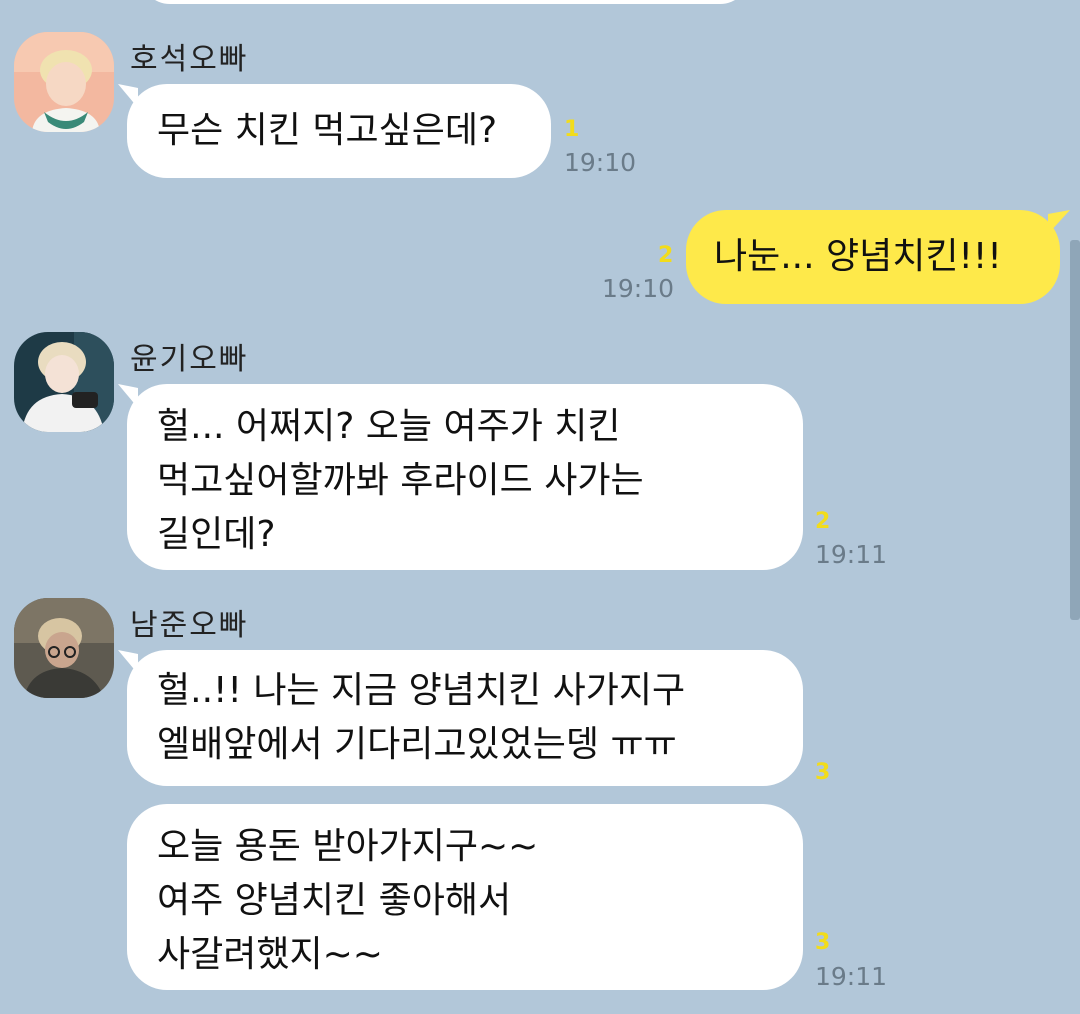 This screenshot has width=1080, height=1014. What do you see at coordinates (873, 257) in the screenshot?
I see `my-message-bubble: 나눈... 양념치킨!!!` at bounding box center [873, 257].